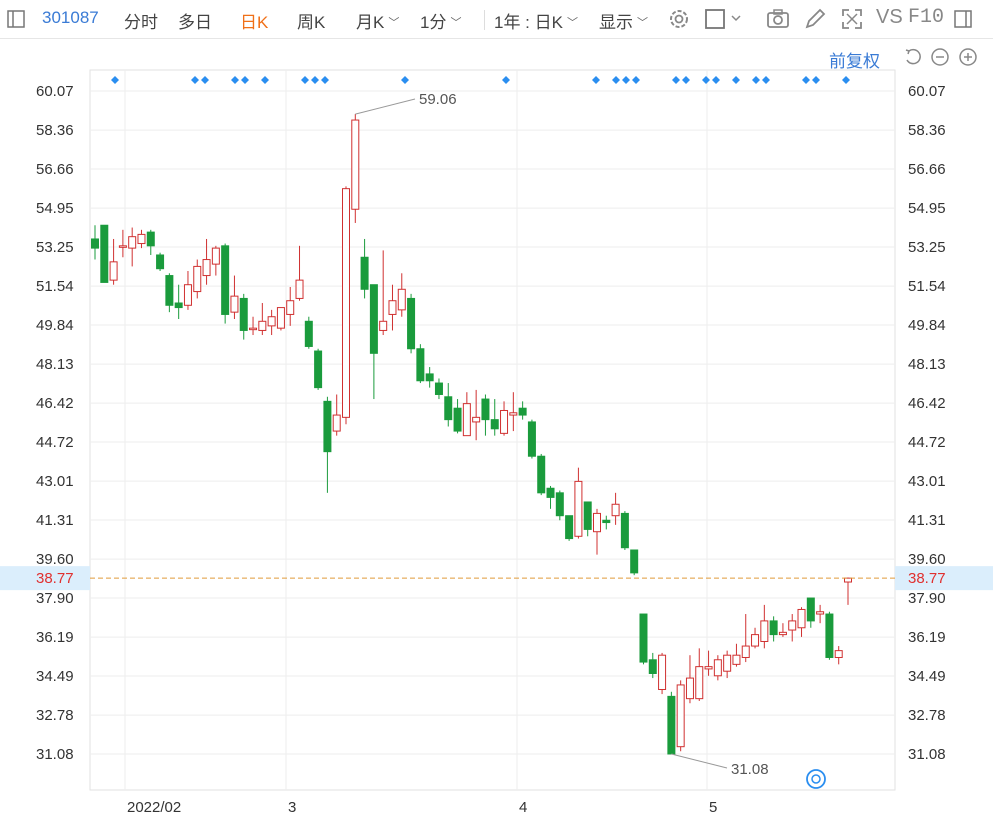  Describe the element at coordinates (438, 99) in the screenshot. I see `high-price-label: 59.06` at that location.